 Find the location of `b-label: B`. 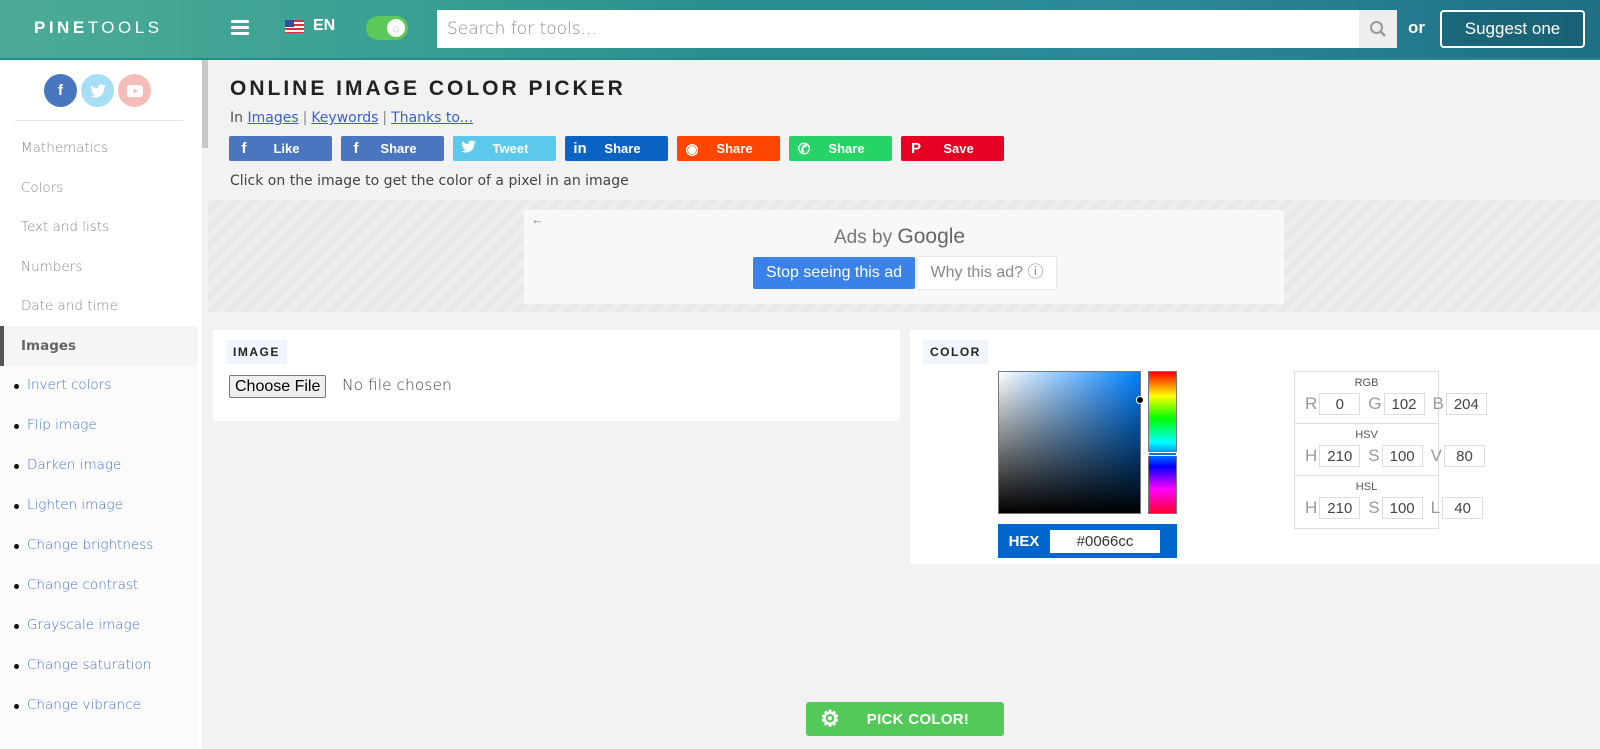

b-label: B is located at coordinates (1438, 403).